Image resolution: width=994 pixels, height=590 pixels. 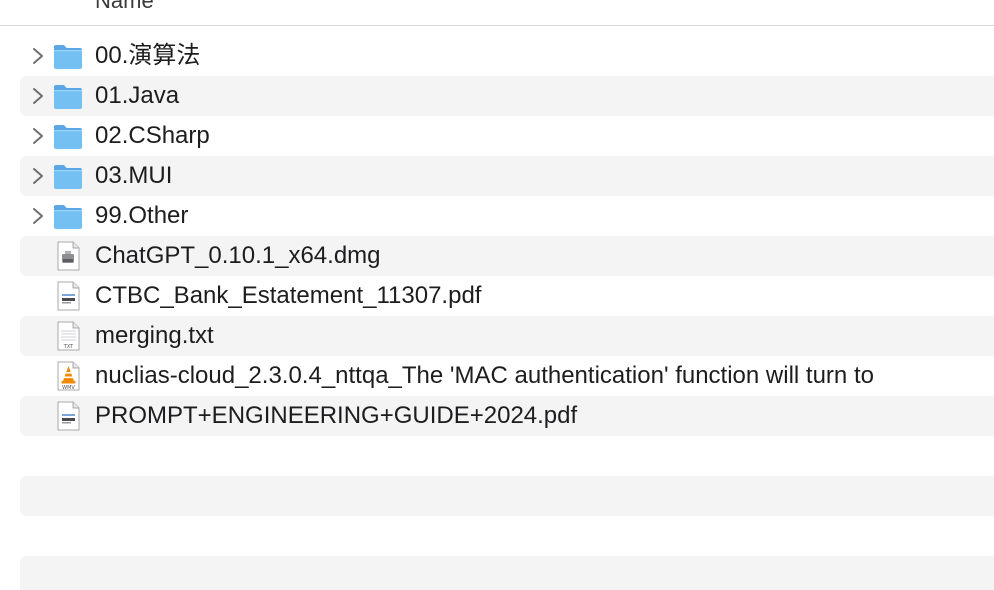 I want to click on file-name: PROMPT+ENGINEERING+GUIDE+2024.pdf, so click(x=336, y=415).